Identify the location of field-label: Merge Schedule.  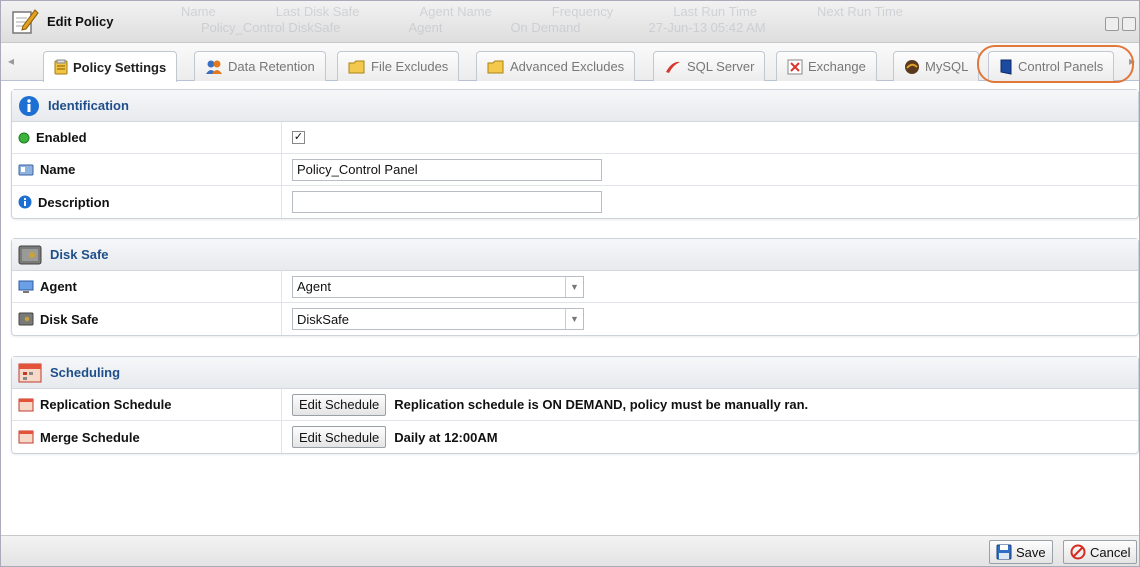
(90, 437).